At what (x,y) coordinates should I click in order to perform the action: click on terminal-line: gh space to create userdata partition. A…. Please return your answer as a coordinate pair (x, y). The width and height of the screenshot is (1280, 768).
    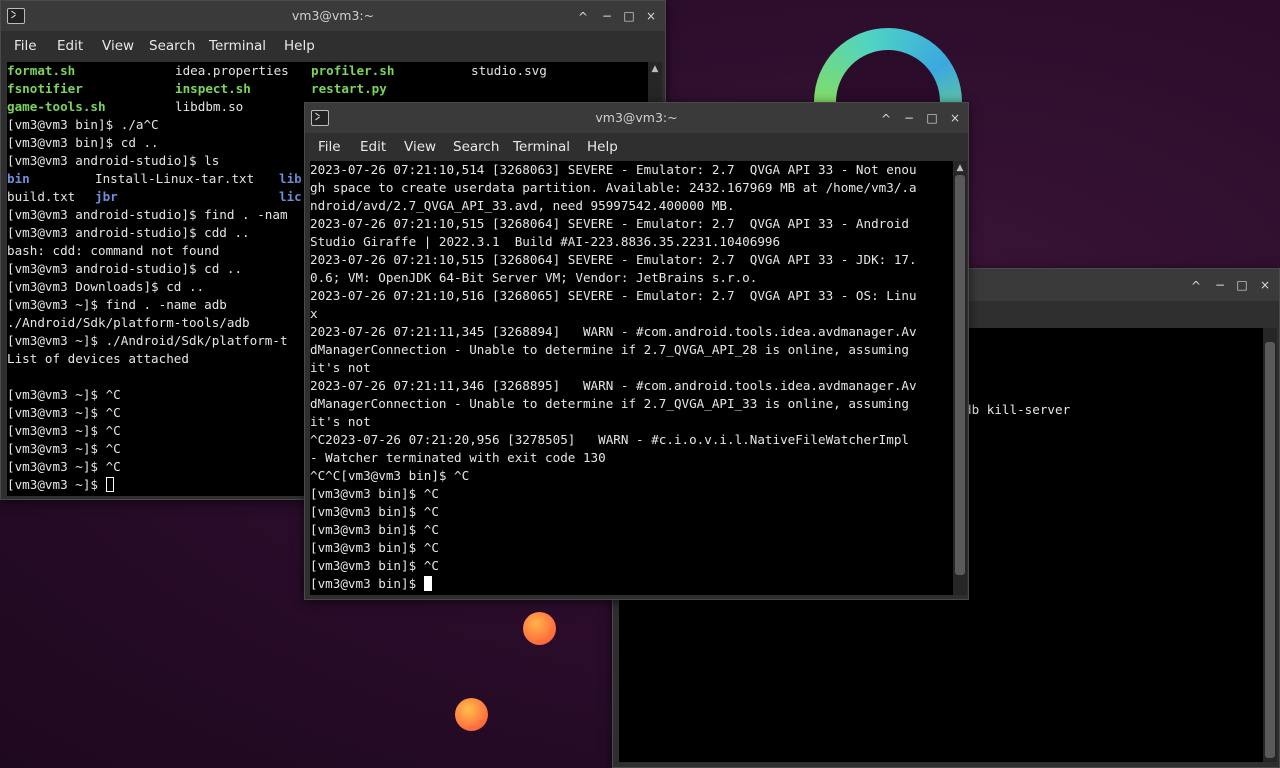
    Looking at the image, I should click on (613, 187).